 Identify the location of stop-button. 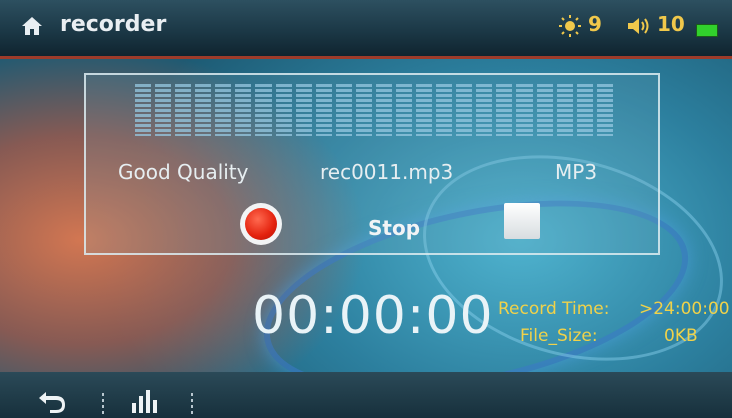
(522, 221).